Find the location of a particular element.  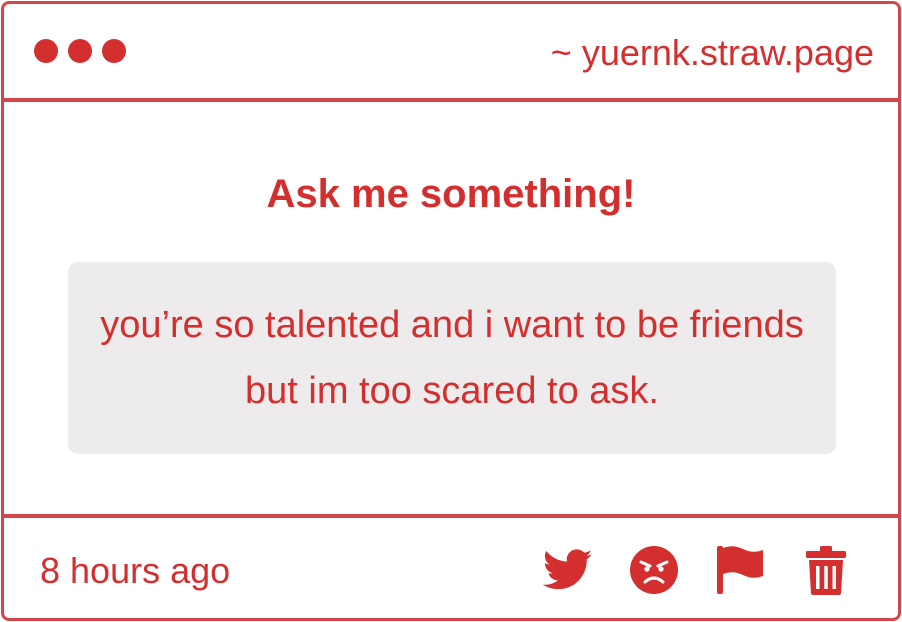

page-title: Ask me something! is located at coordinates (451, 194).